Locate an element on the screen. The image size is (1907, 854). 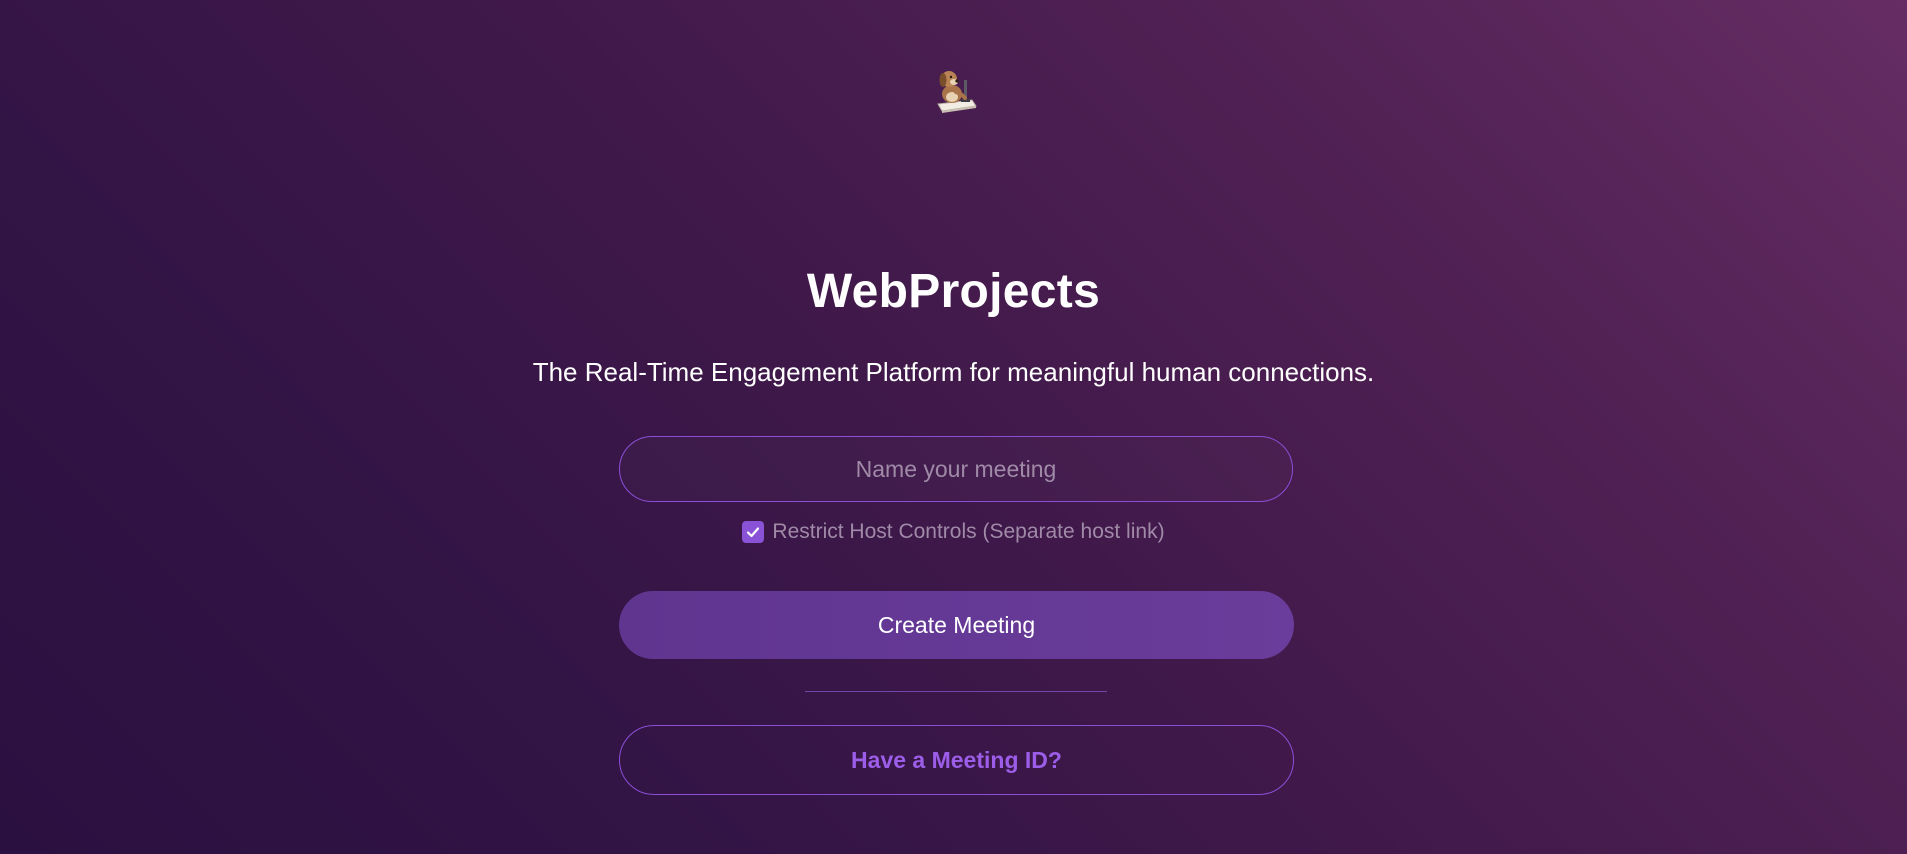
create-meeting-button: Create Meeting is located at coordinates (956, 625).